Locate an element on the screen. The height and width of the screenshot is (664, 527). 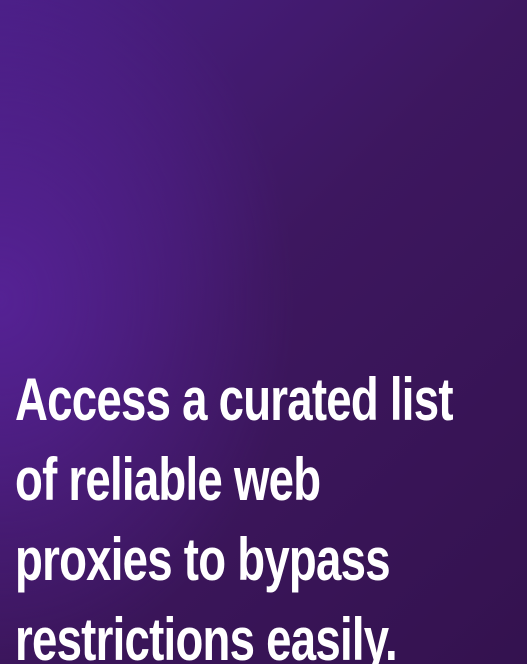
headline-line-4: restrictions easily. is located at coordinates (206, 635).